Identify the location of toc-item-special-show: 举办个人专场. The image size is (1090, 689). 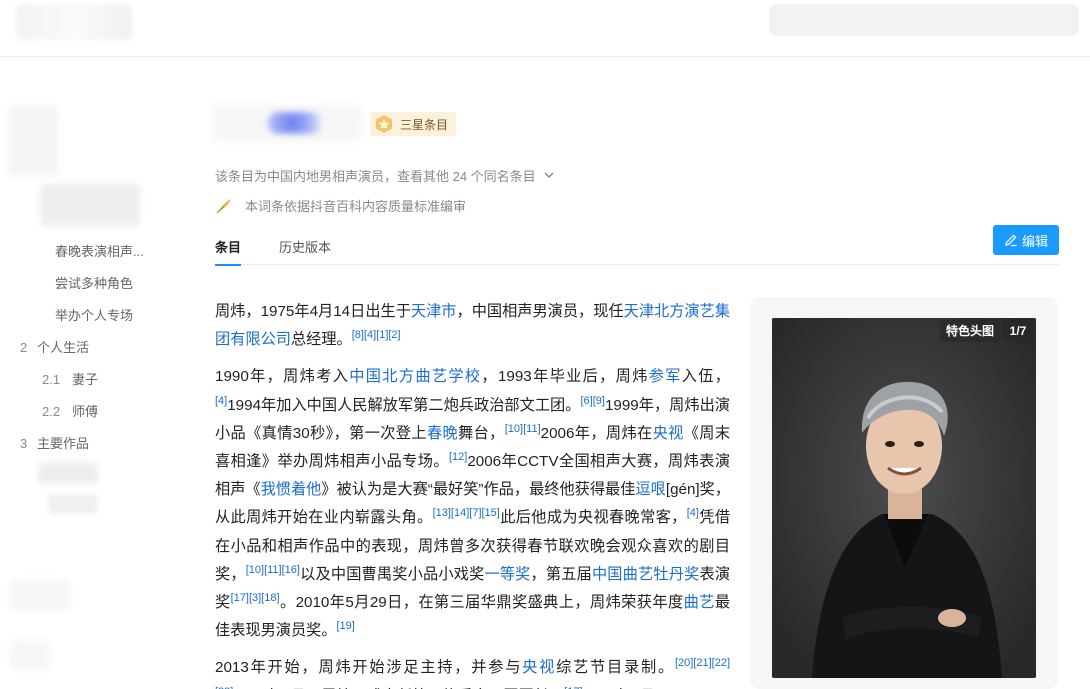
(94, 314).